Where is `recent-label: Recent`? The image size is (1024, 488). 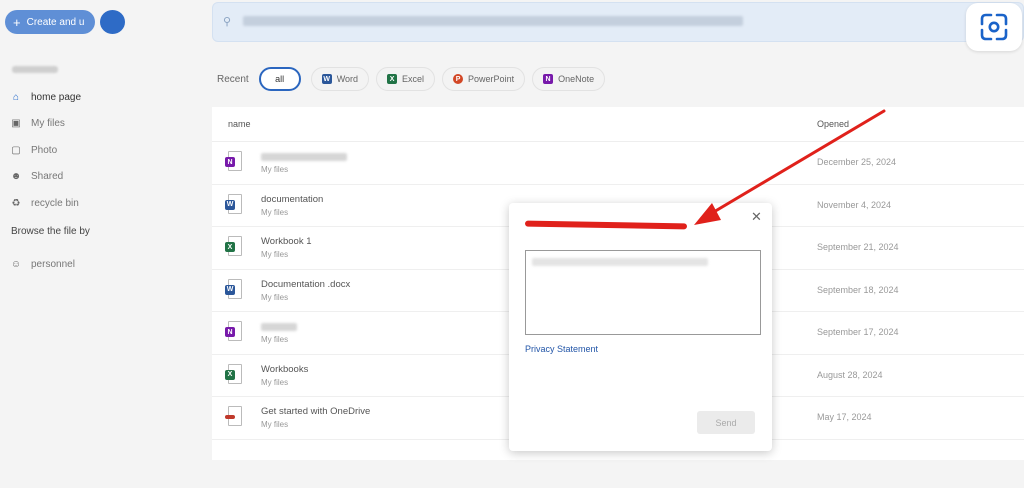 recent-label: Recent is located at coordinates (233, 79).